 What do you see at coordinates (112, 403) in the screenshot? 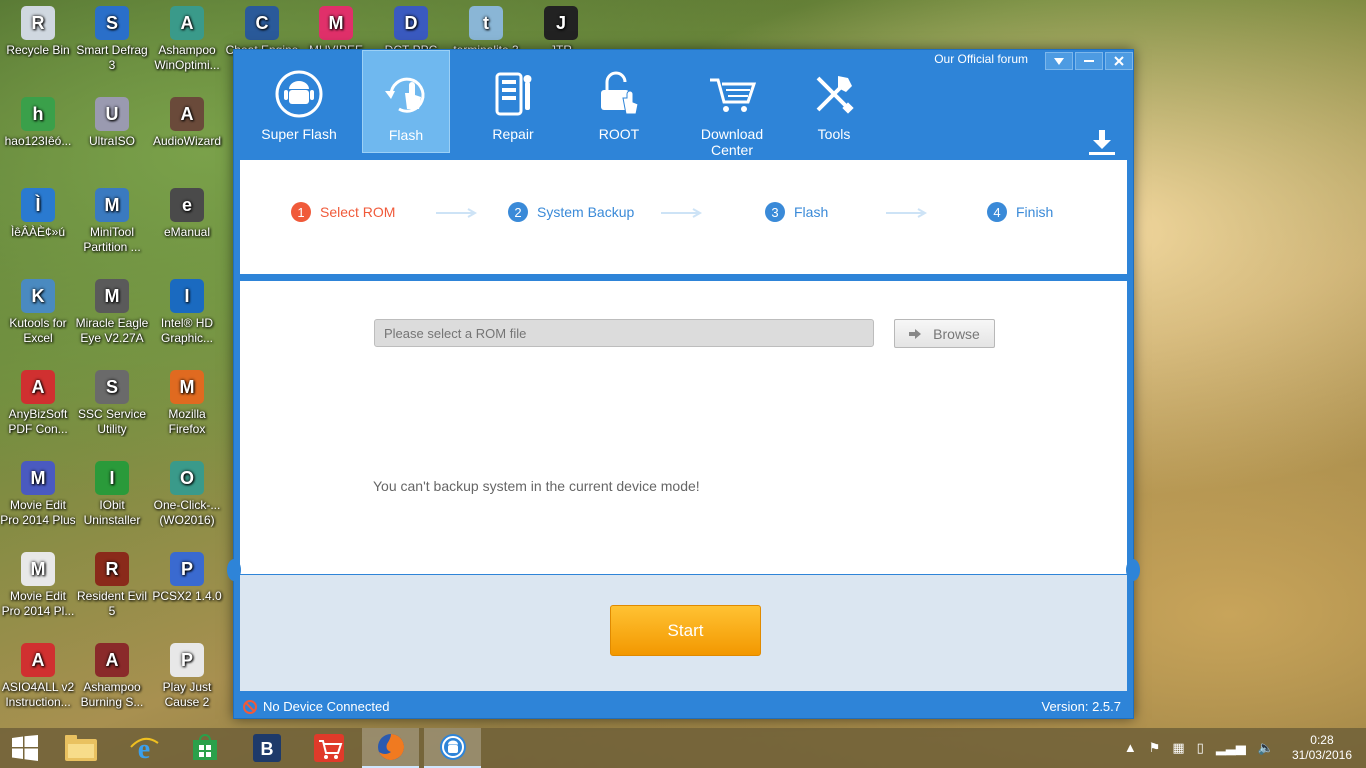
I see `desktop-icon: S SSC Service Utility` at bounding box center [112, 403].